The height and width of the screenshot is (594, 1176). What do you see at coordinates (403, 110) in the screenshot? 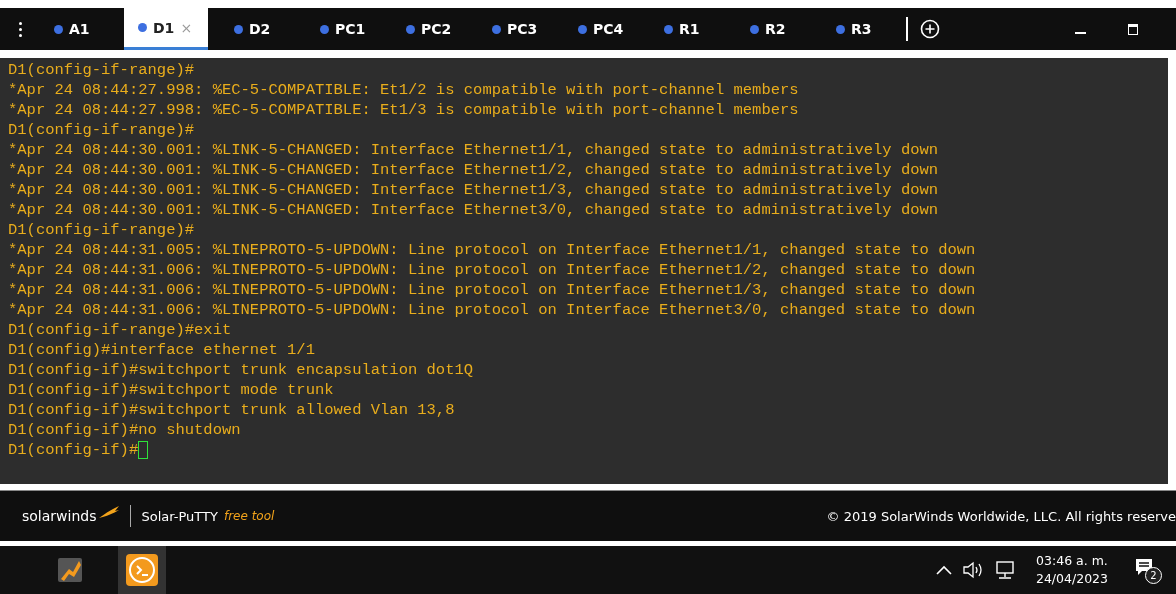
I see `terminal-line: *Apr 24 08:44:27.998: %EC-5-COMPATIBLE: Et1/3 is compatible with port-channel members` at bounding box center [403, 110].